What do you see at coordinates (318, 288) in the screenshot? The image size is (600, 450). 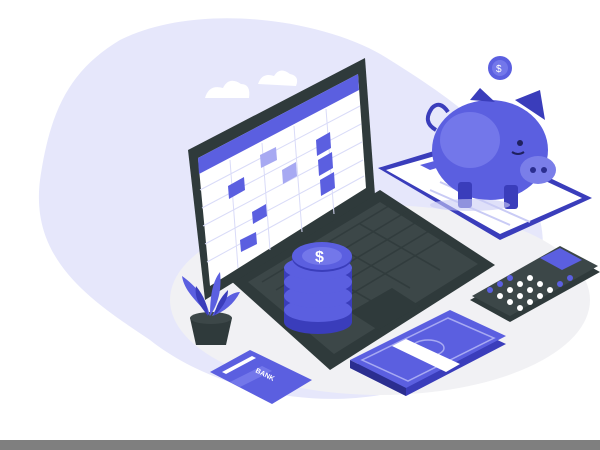 I see `coin-stack-icon: $` at bounding box center [318, 288].